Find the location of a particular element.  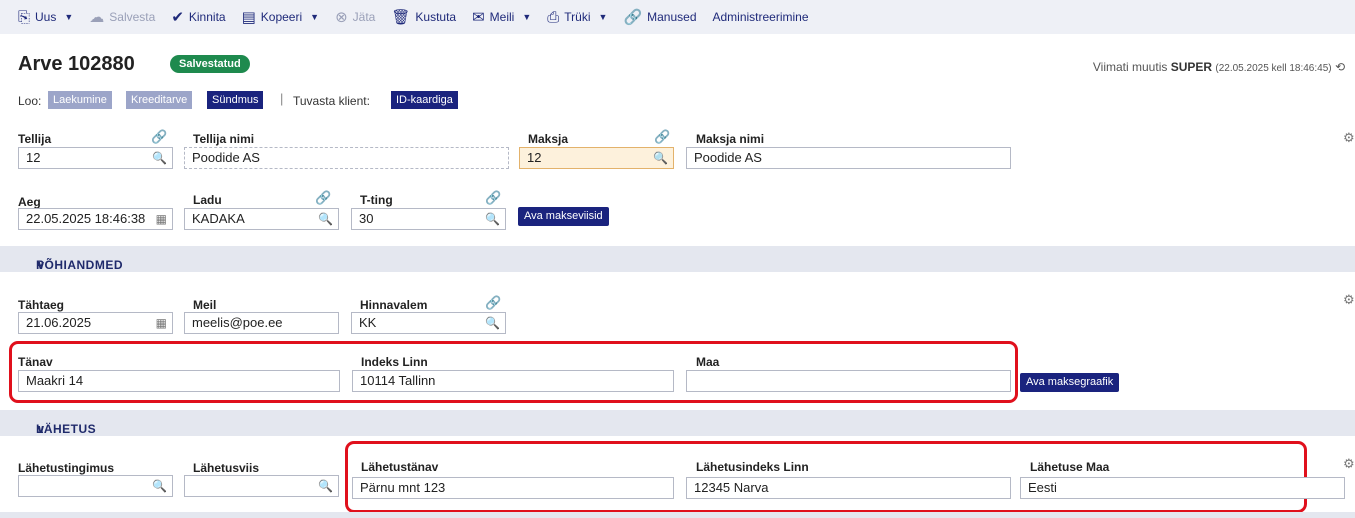

t-ting-label: T-ting is located at coordinates (376, 200).